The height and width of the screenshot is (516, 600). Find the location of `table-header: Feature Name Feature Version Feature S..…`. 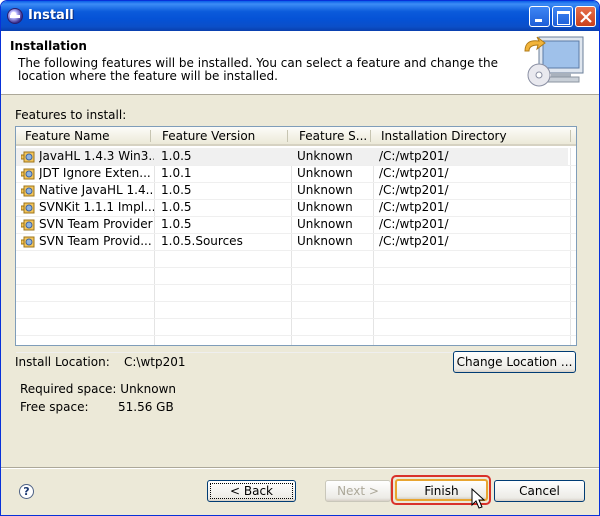

table-header: Feature Name Feature Version Feature S..… is located at coordinates (296, 136).